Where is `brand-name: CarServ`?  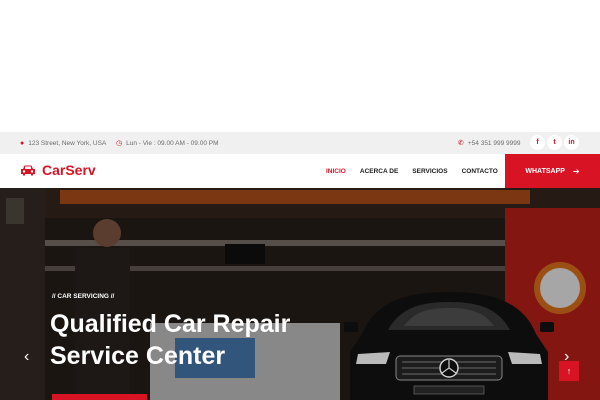 brand-name: CarServ is located at coordinates (69, 170).